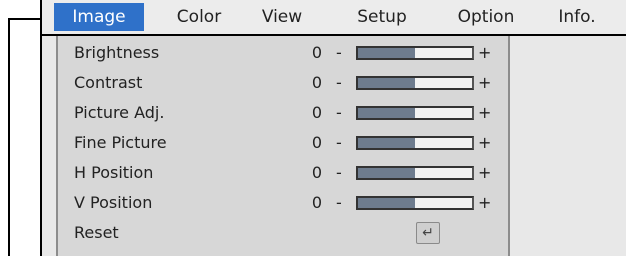  Describe the element at coordinates (199, 17) in the screenshot. I see `tab-color: Color` at that location.